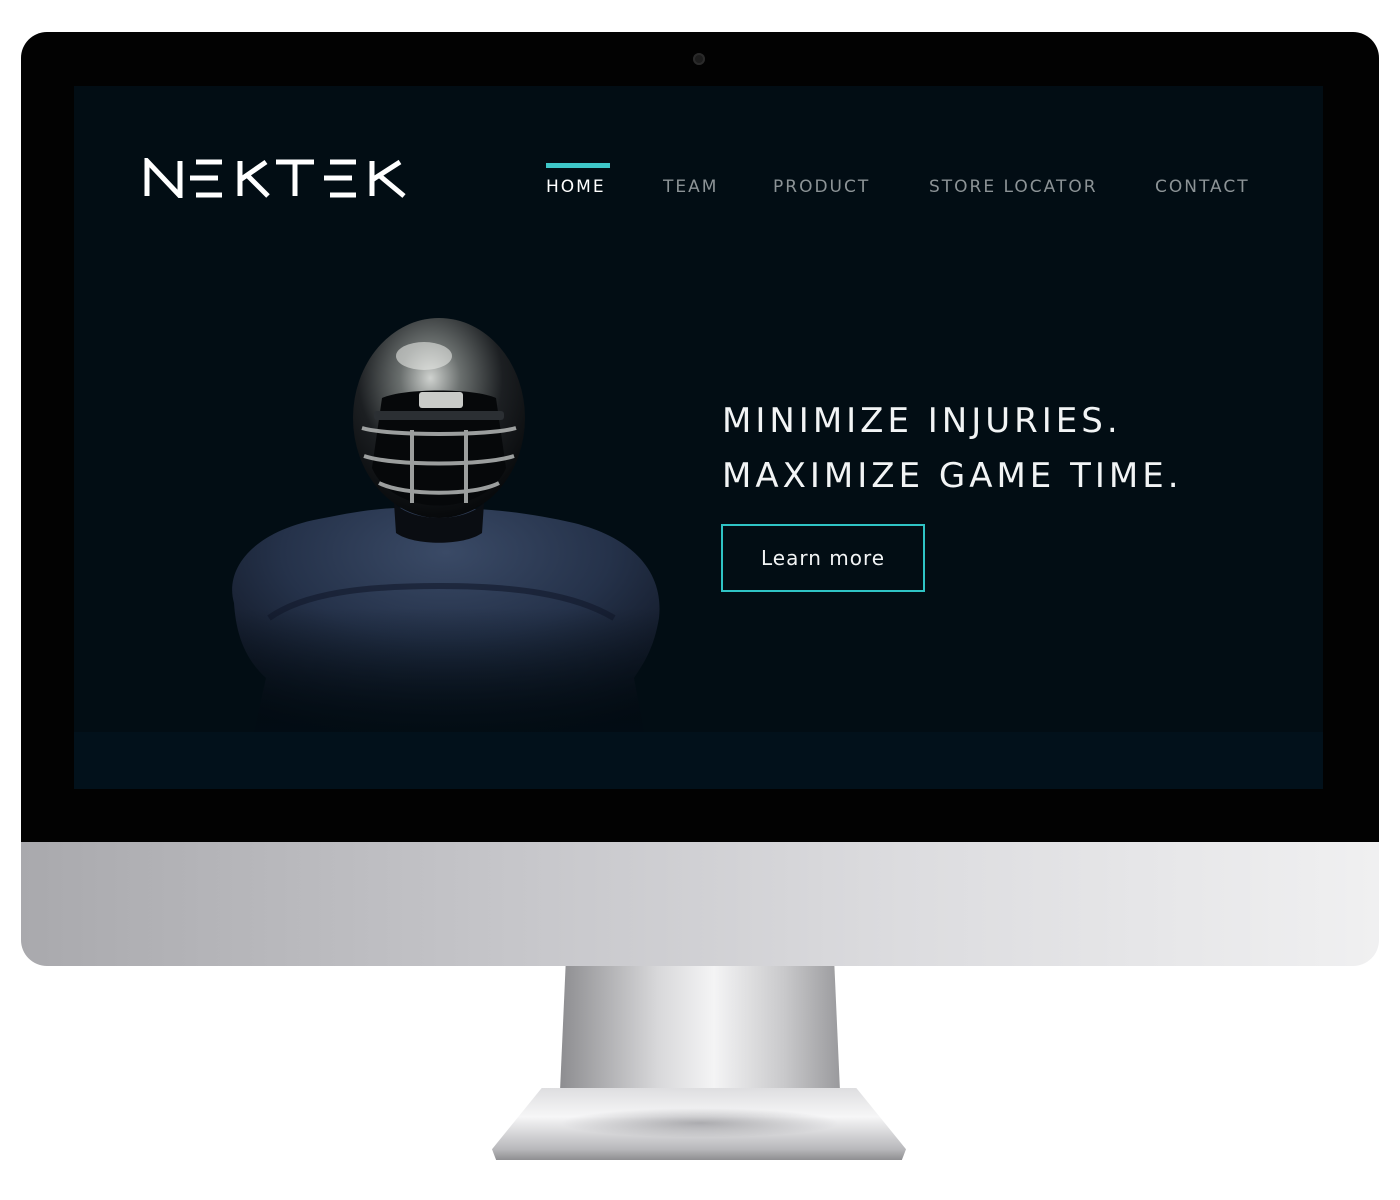 This screenshot has height=1200, width=1400. Describe the element at coordinates (699, 59) in the screenshot. I see `webcam` at that location.